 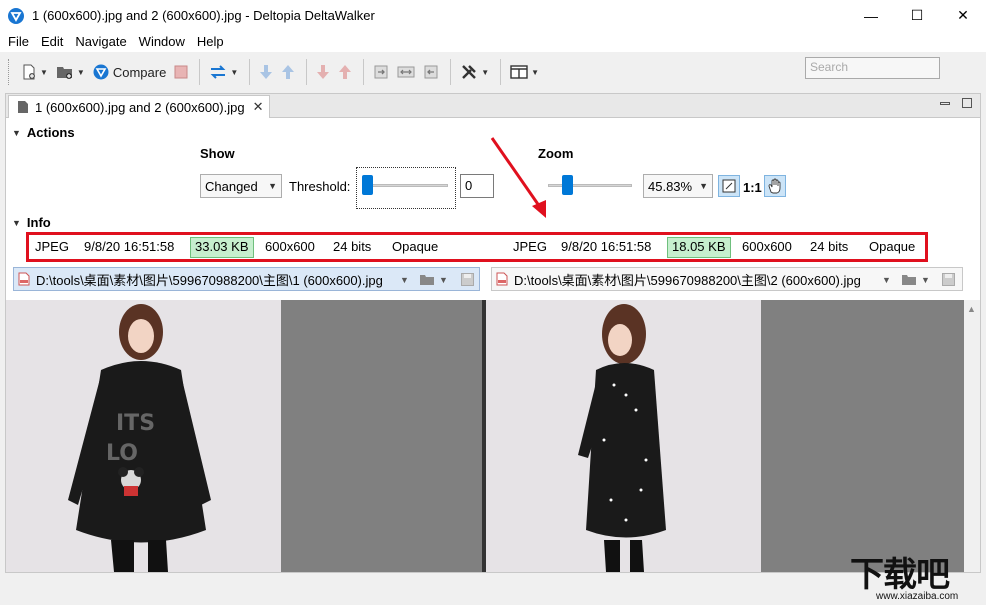 What do you see at coordinates (258, 107) in the screenshot?
I see `tab-close-icon: ✕` at bounding box center [258, 107].